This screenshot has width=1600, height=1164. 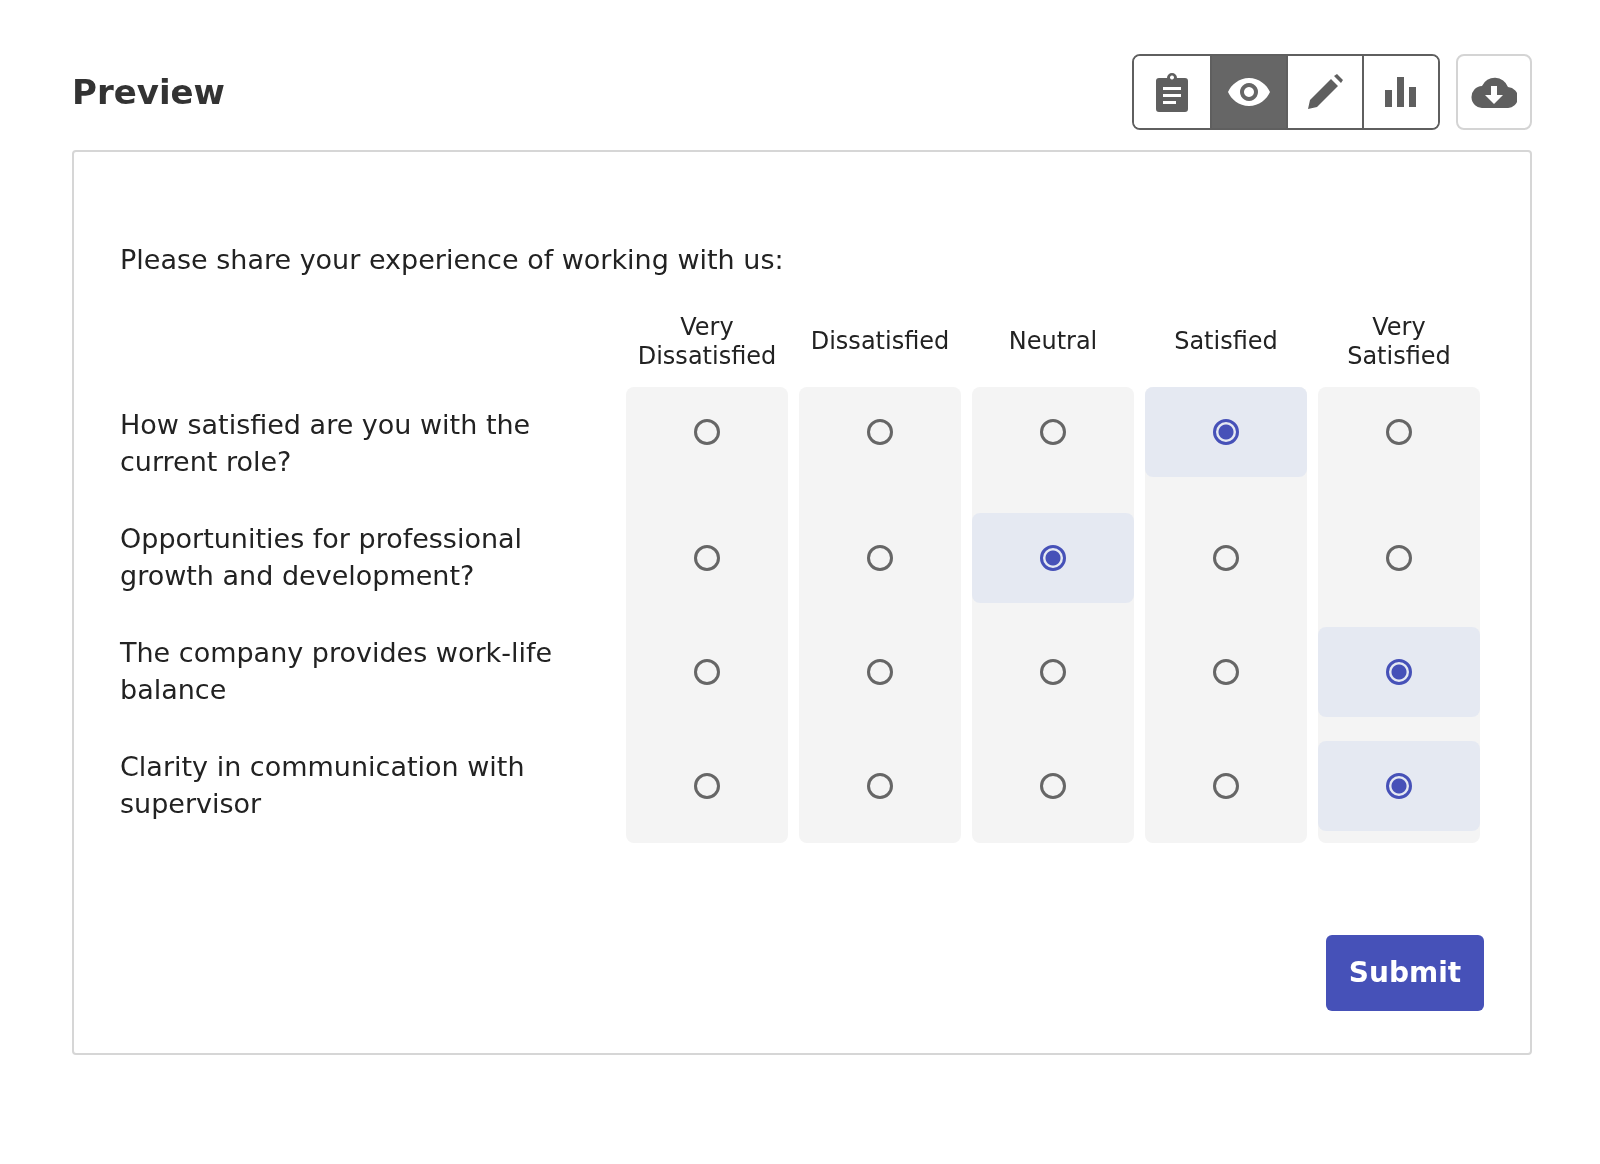 What do you see at coordinates (1399, 342) in the screenshot?
I see `column-header: Very Satisfied` at bounding box center [1399, 342].